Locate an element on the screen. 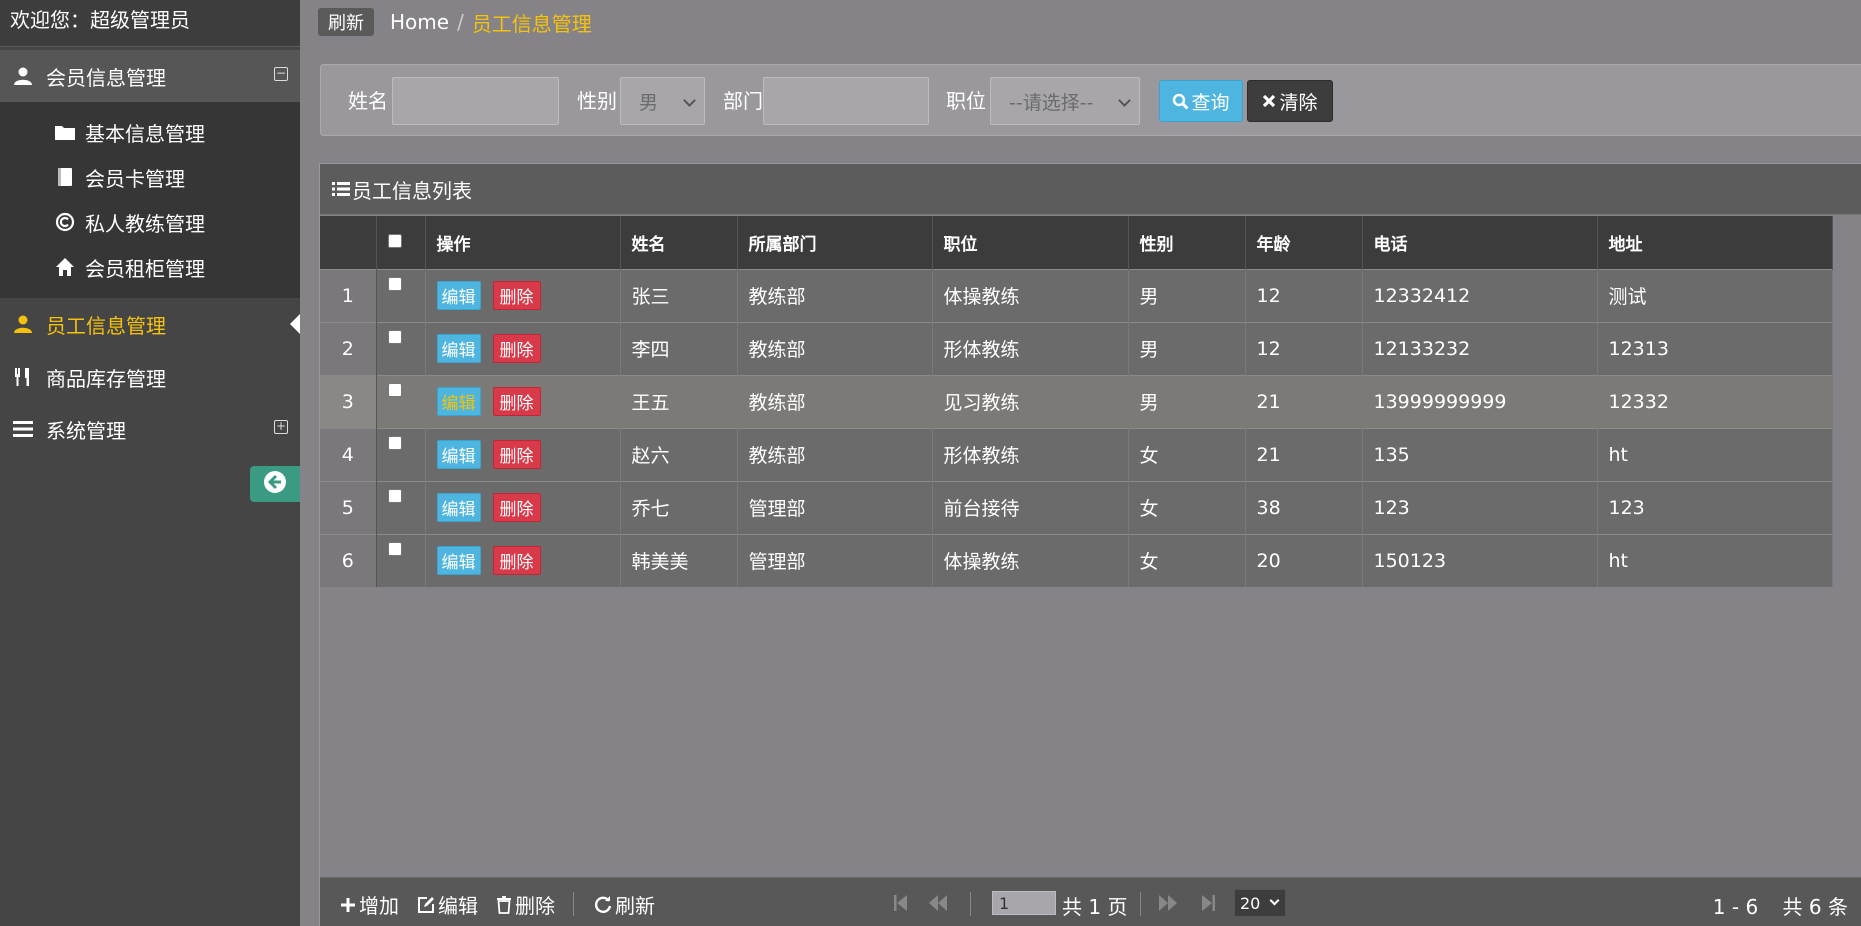 Image resolution: width=1861 pixels, height=926 pixels. sub-item-locker: 会员租柜管理 is located at coordinates (130, 267).